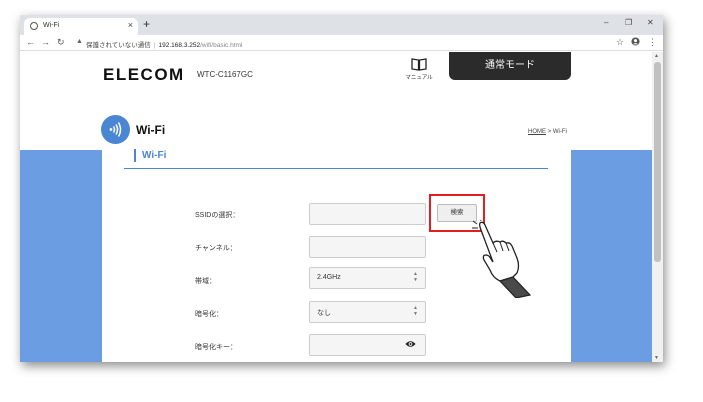 This screenshot has height=402, width=703. I want to click on breadcrumb: HOME > Wi-Fi, so click(547, 132).